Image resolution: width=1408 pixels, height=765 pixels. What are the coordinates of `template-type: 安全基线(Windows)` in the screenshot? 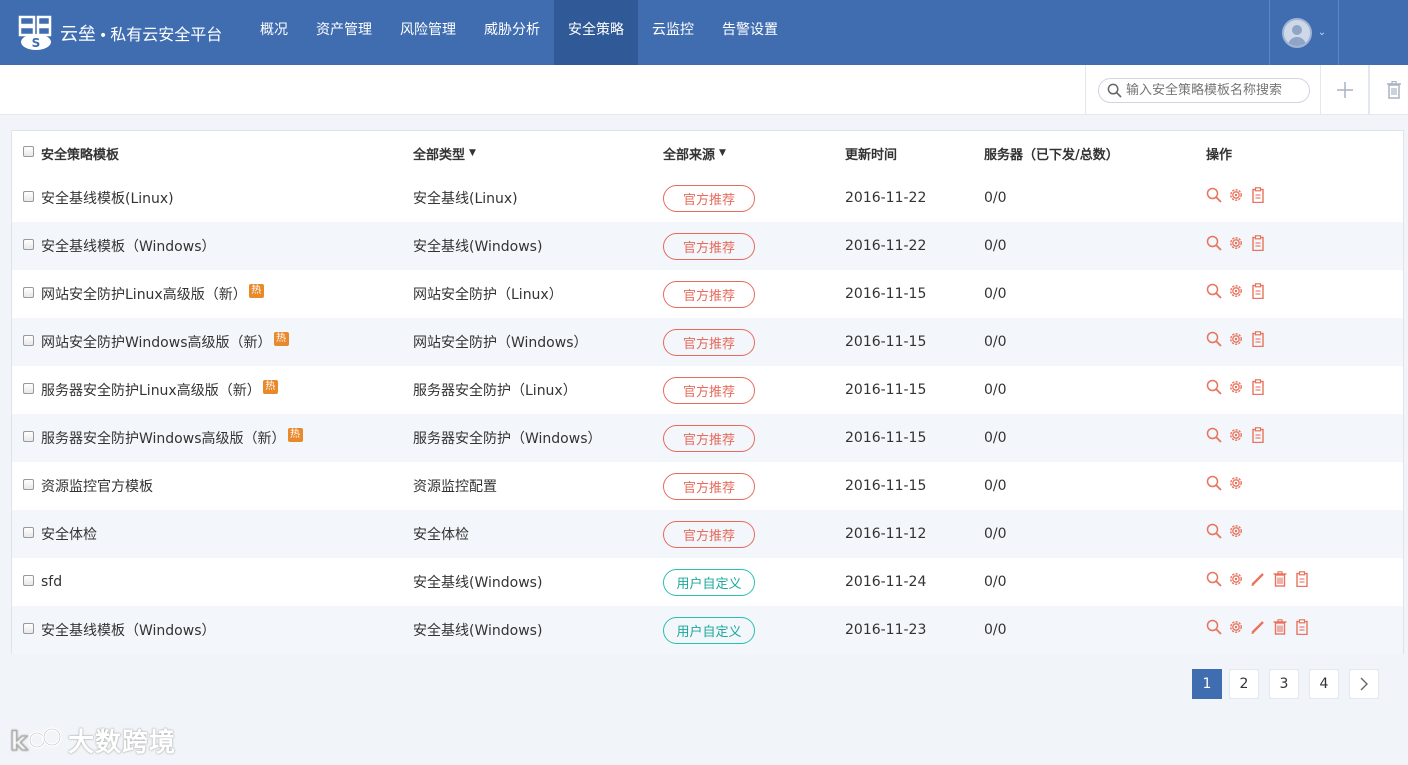 It's located at (478, 631).